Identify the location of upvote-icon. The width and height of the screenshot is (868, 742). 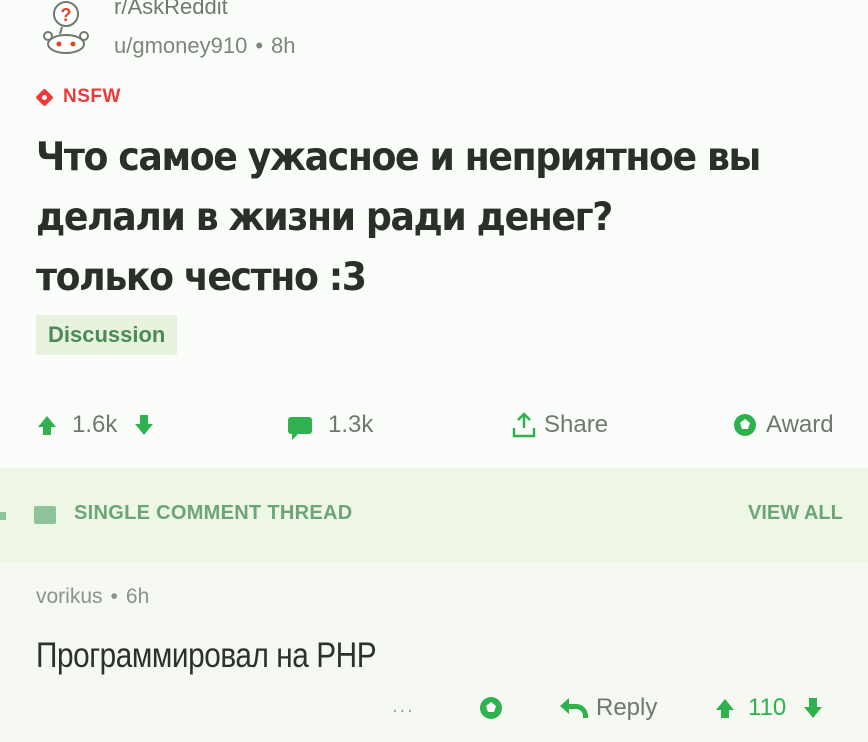
(47, 425).